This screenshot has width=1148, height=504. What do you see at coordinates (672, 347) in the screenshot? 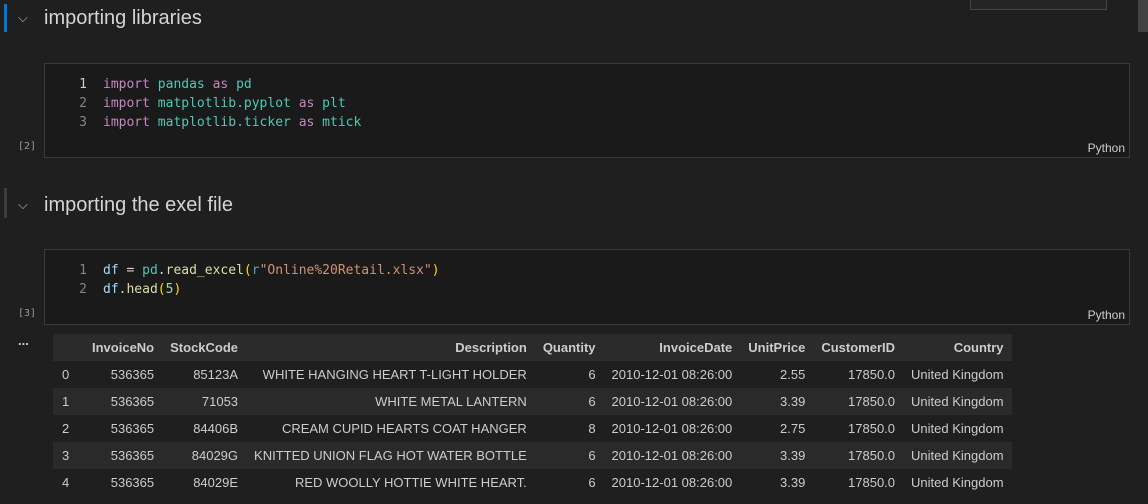
I see `column-header: InvoiceDate` at bounding box center [672, 347].